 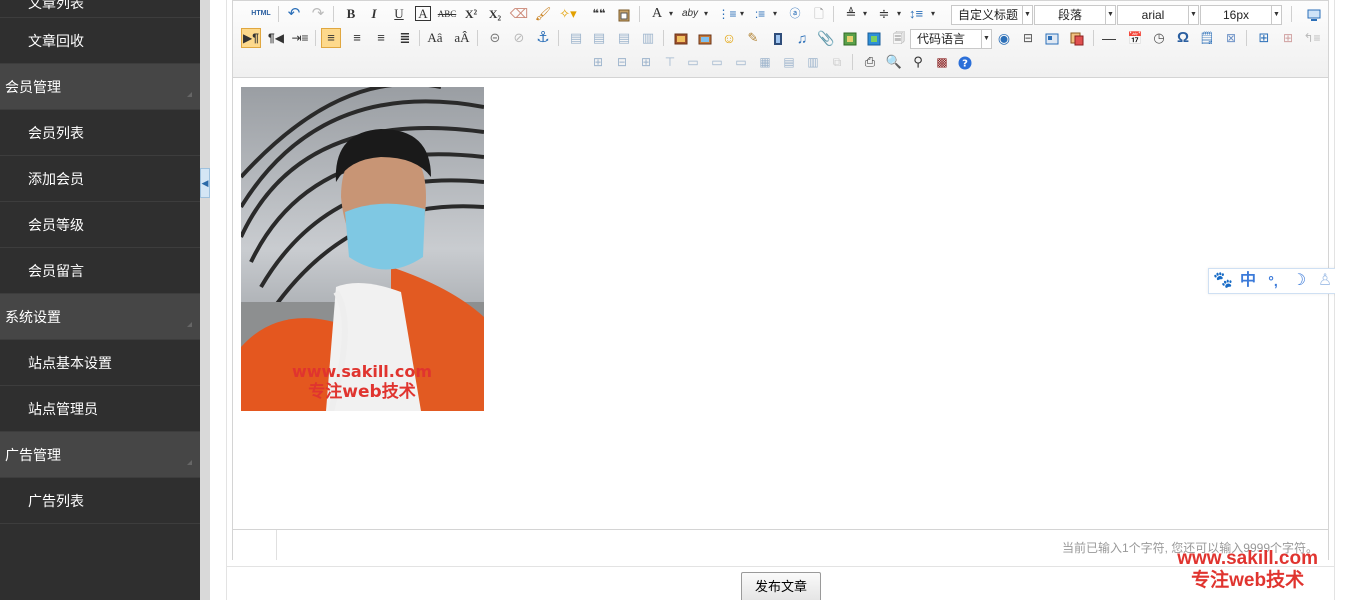 I want to click on web-template-icon: ◉, so click(x=1004, y=38).